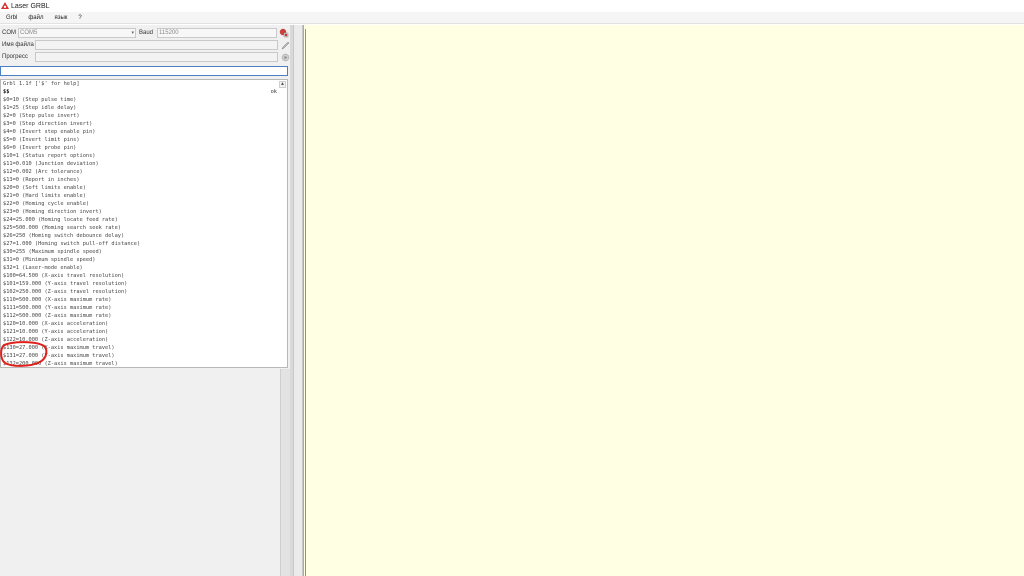 This screenshot has height=576, width=1024. Describe the element at coordinates (65, 292) in the screenshot. I see `console-line: $102=250.000 (Z-axis travel resolution)` at that location.